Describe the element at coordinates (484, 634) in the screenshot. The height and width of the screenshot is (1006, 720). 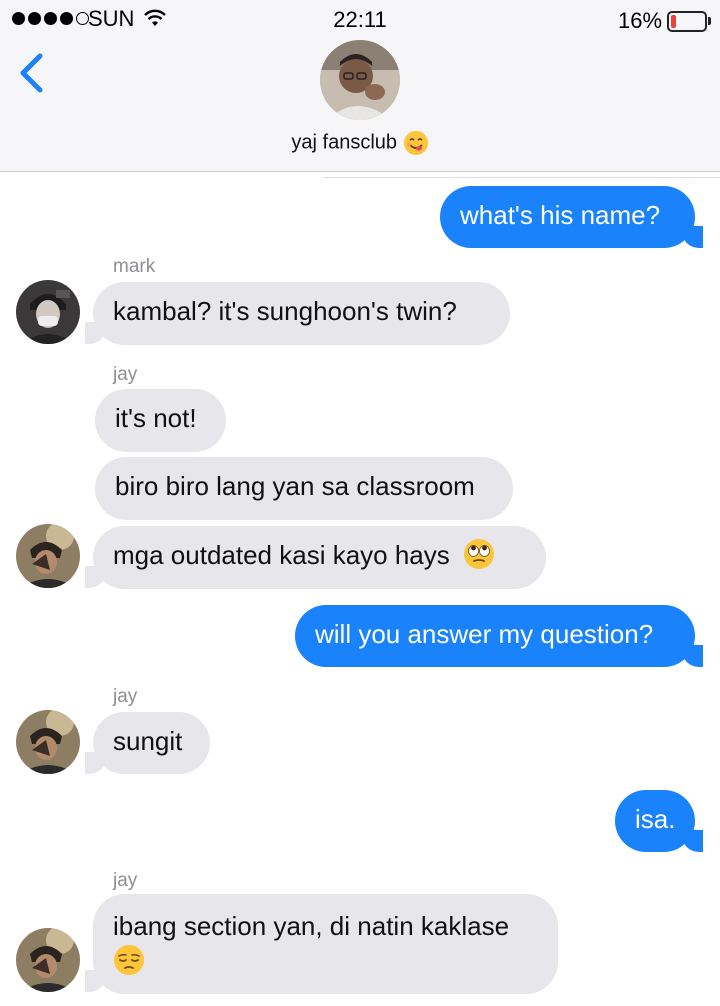
I see `message-text: will you answer my question?` at that location.